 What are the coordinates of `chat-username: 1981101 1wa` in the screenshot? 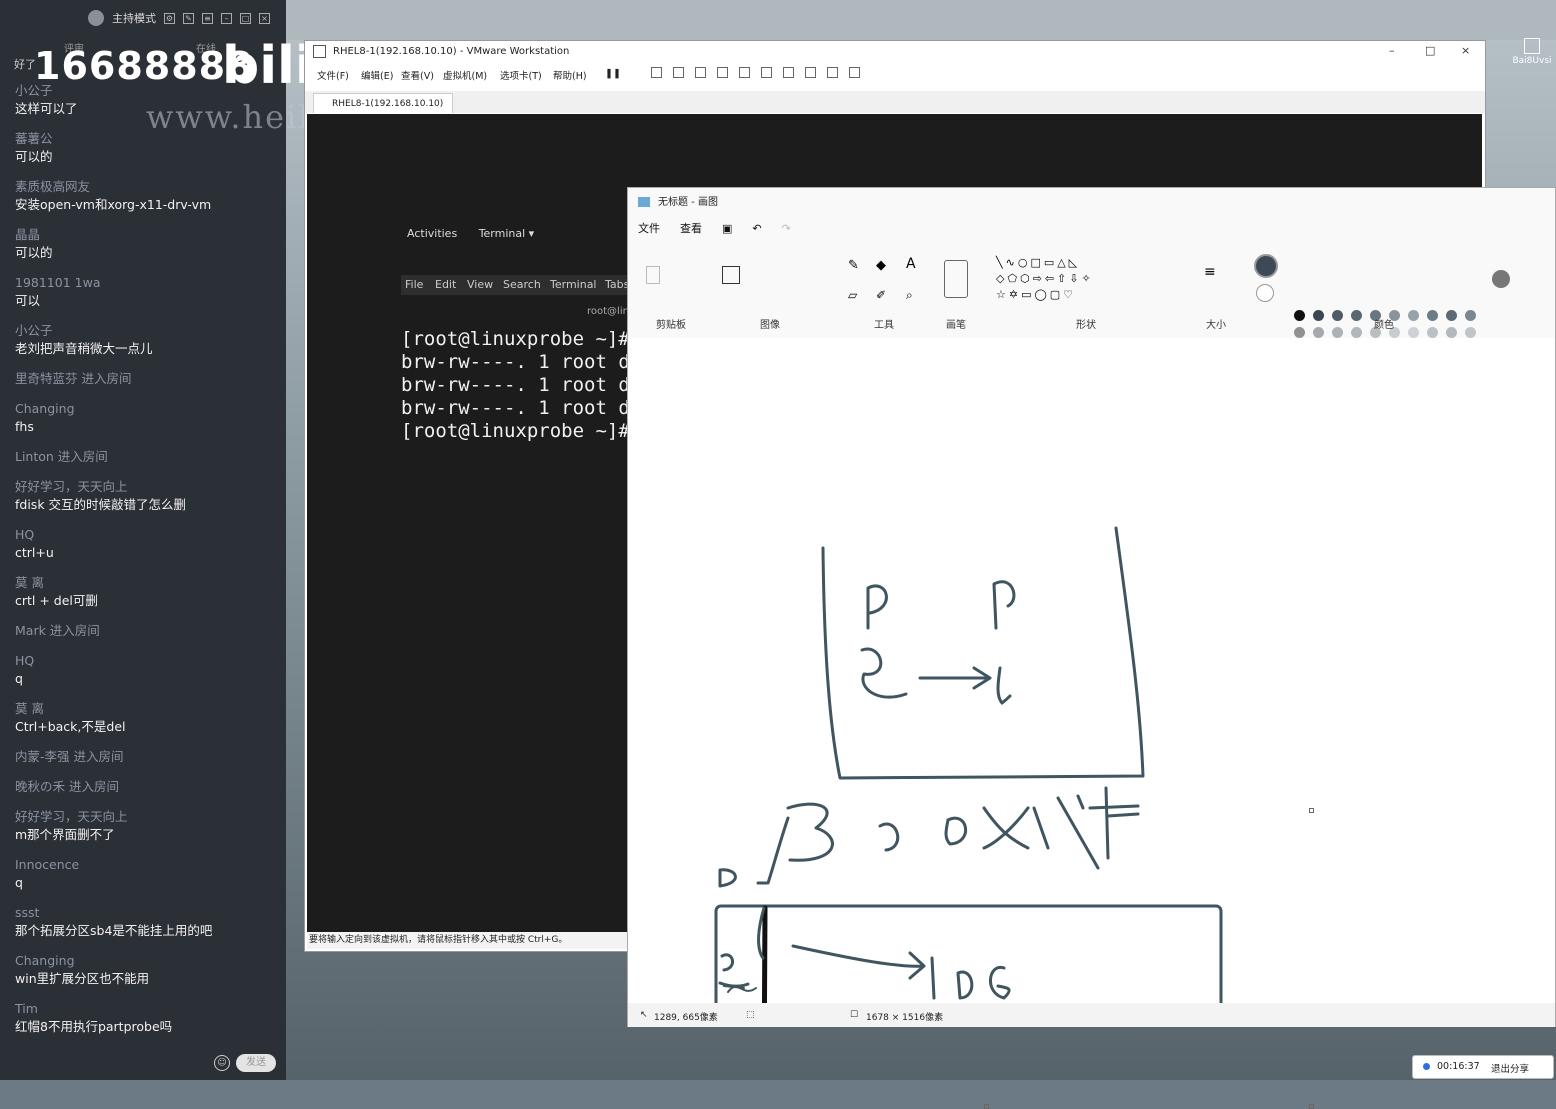 It's located at (57, 283).